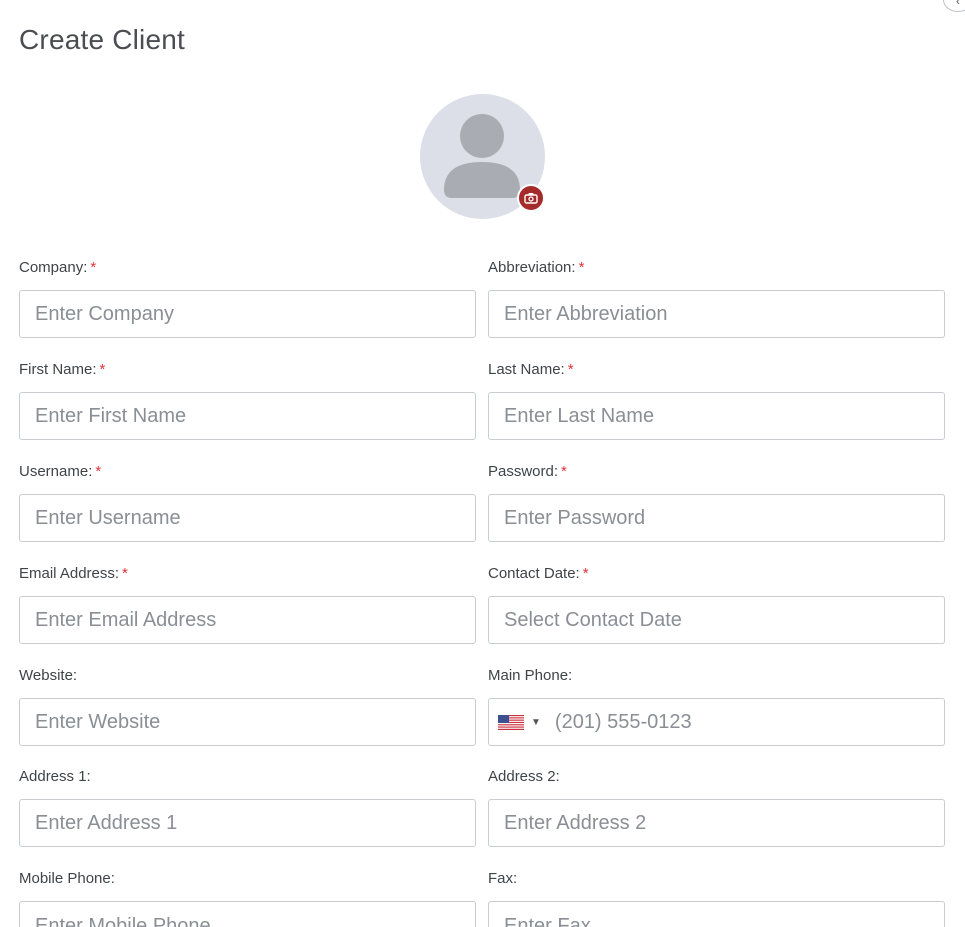 The height and width of the screenshot is (927, 965). What do you see at coordinates (503, 878) in the screenshot?
I see `fax-label: Fax:` at bounding box center [503, 878].